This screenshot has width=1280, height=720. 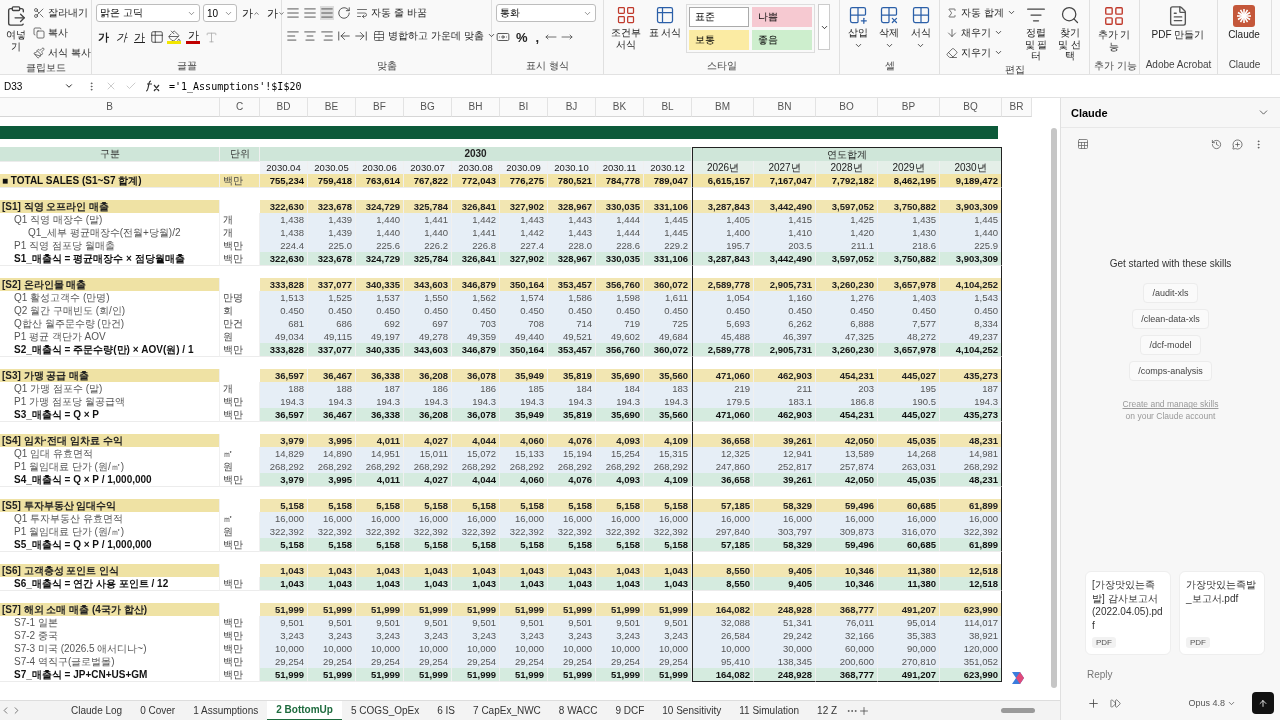 What do you see at coordinates (952, 52) in the screenshot?
I see `eraser-icon` at bounding box center [952, 52].